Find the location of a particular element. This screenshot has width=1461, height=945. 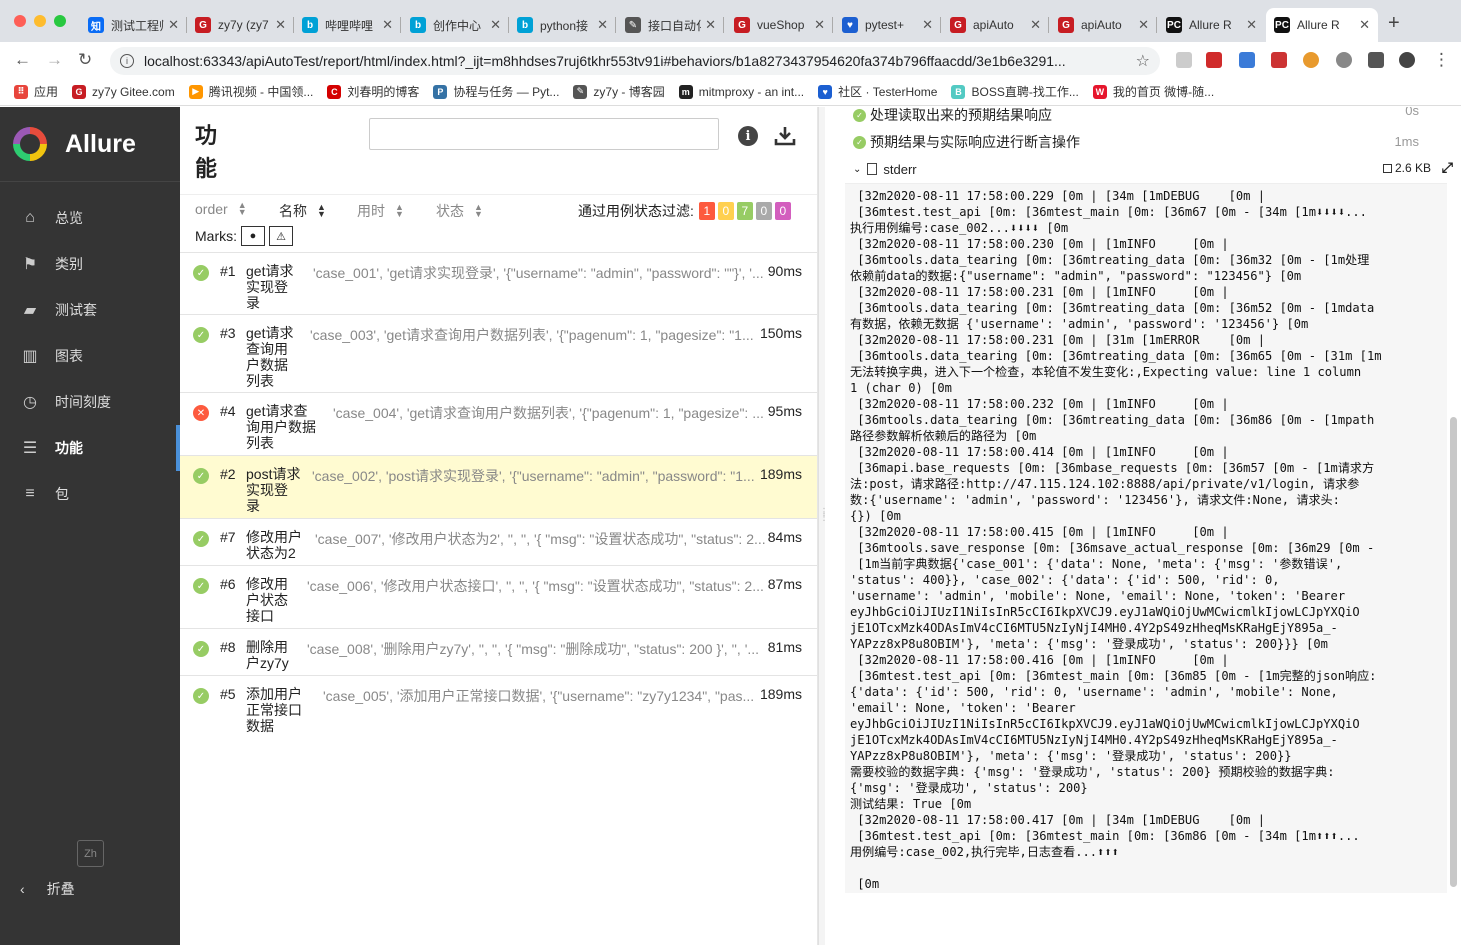

browser-menu-icon: ⋮ is located at coordinates (1441, 60).